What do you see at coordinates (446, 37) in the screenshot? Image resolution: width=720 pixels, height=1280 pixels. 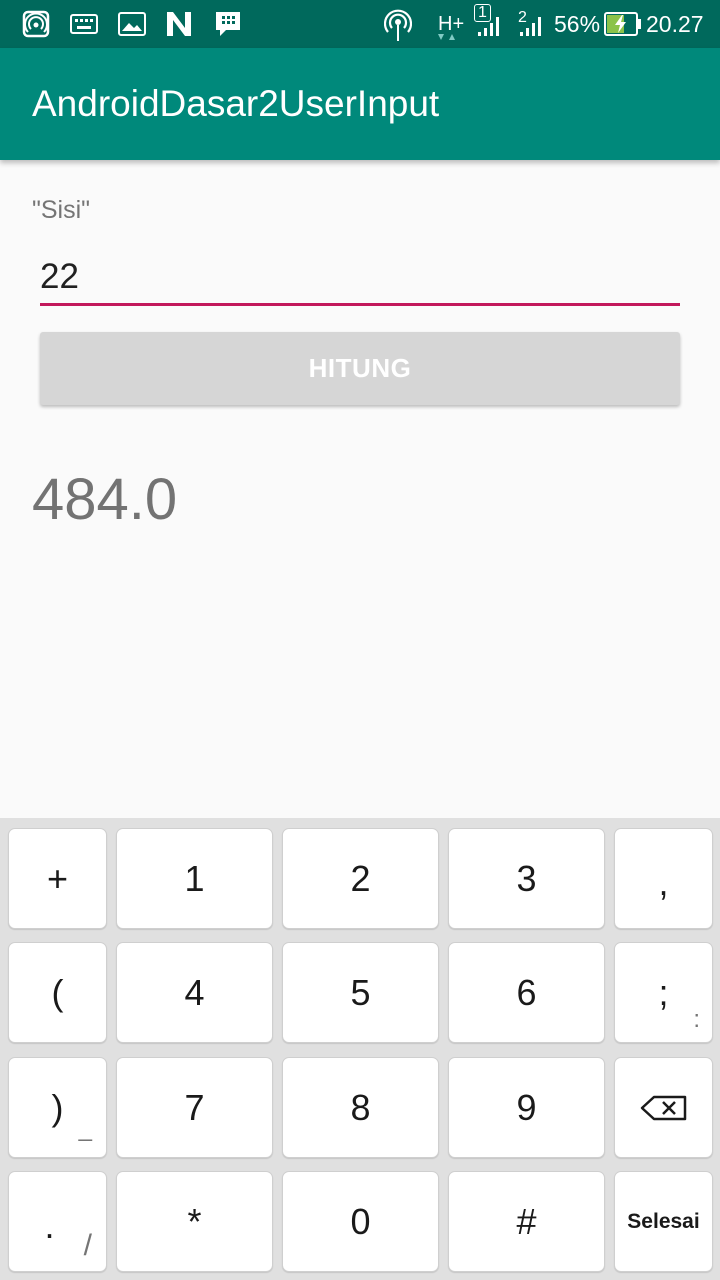 I see `data-arrows-icon` at bounding box center [446, 37].